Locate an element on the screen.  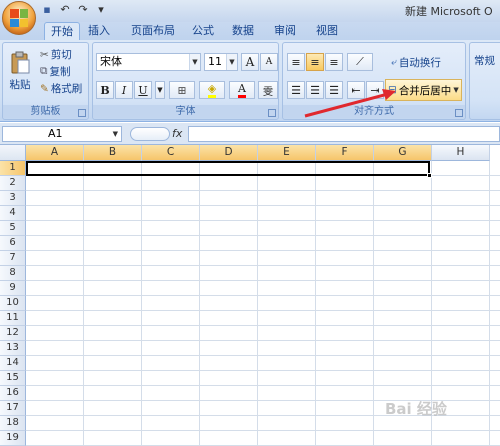
align-middle-button: ≡ is located at coordinates (315, 62).